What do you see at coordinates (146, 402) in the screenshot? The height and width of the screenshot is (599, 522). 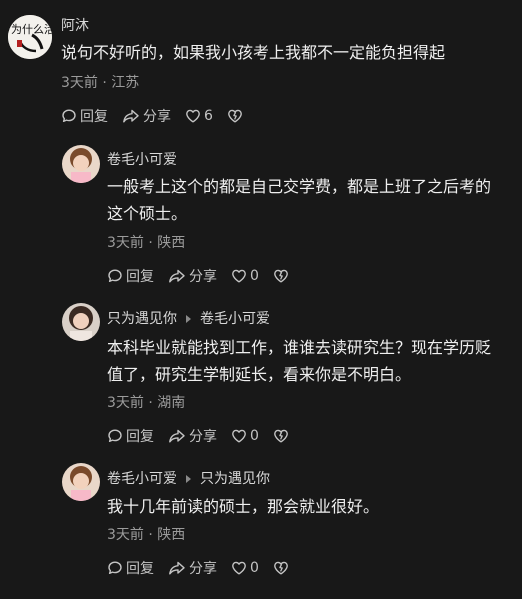 I see `comment-meta: 3天前 · 湖南` at bounding box center [146, 402].